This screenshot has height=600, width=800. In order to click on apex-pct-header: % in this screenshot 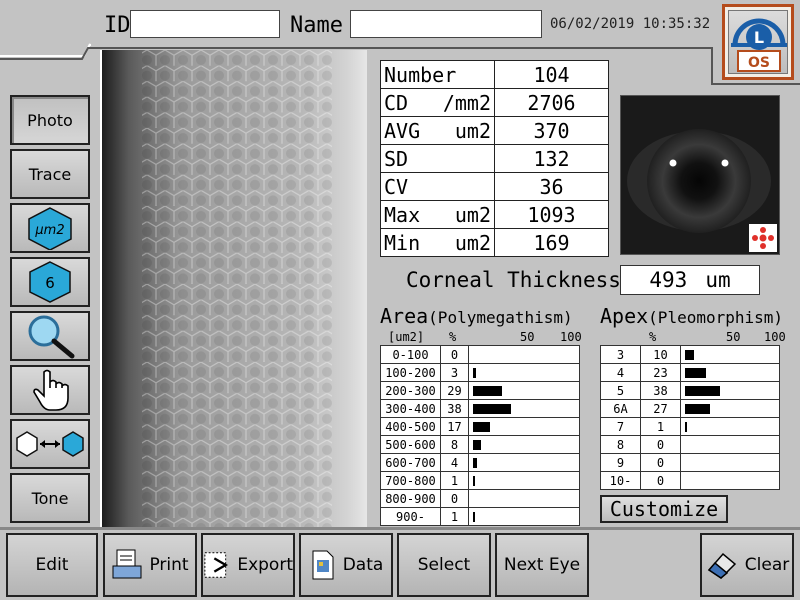, I will do `click(653, 337)`.